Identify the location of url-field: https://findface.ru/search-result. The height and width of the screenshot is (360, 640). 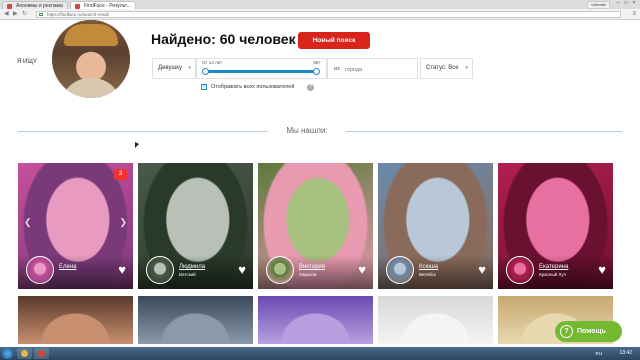
(328, 14).